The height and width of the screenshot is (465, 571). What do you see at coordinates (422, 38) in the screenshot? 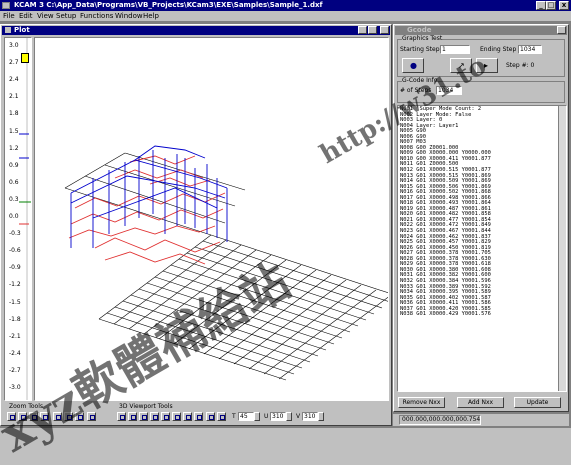
I see `graphics-test-label: Graphics Test` at bounding box center [422, 38].